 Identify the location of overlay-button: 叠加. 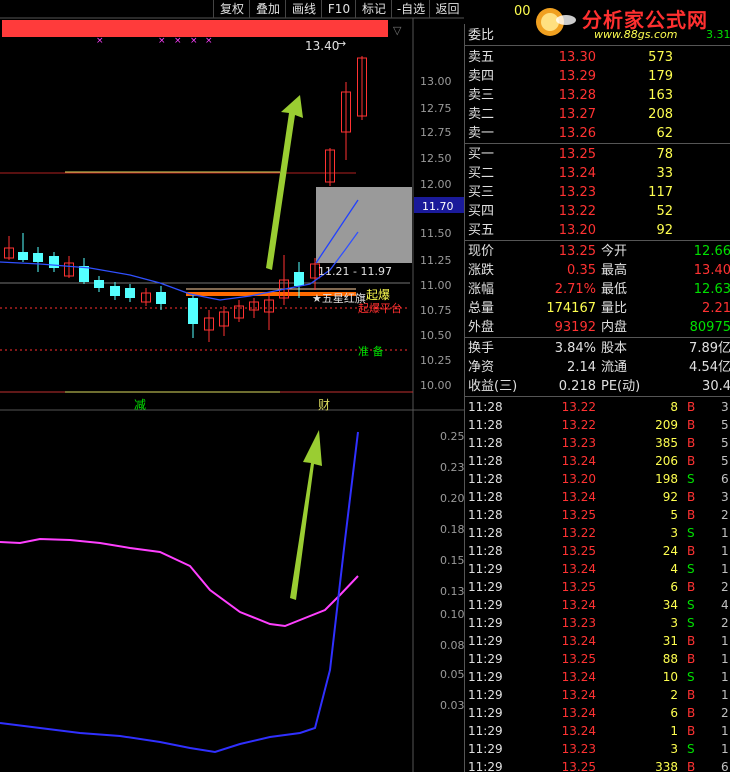
(267, 9).